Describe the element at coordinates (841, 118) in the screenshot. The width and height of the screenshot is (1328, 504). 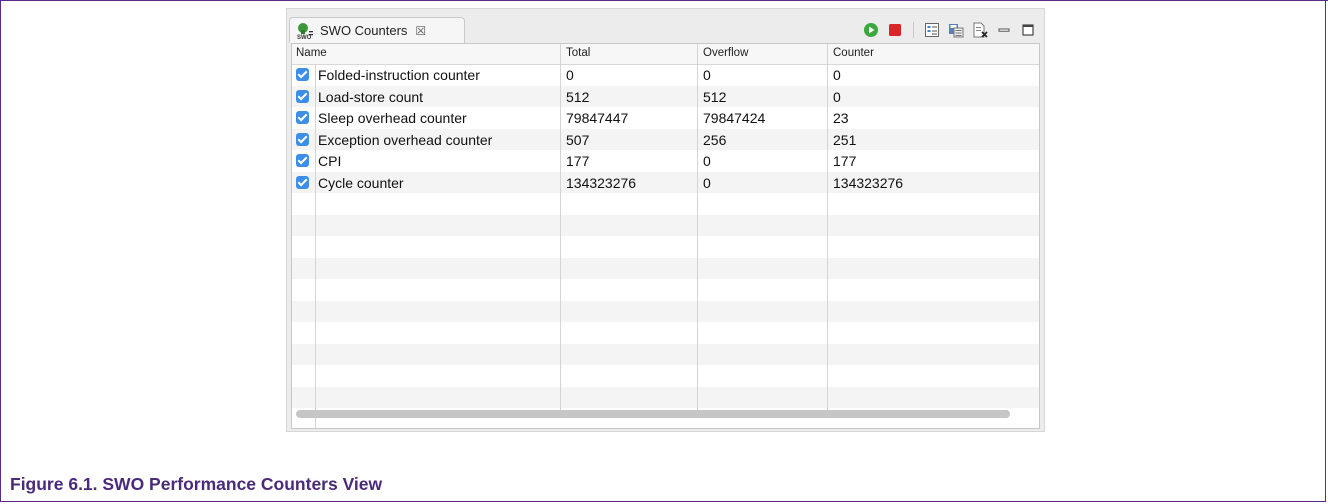
I see `cell-counter: 23` at that location.